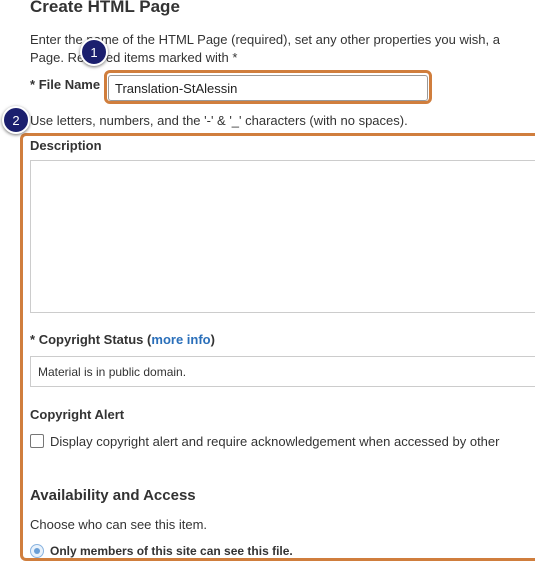 This screenshot has width=535, height=568. I want to click on copyright-status-label-text: Copyright Status, so click(91, 339).